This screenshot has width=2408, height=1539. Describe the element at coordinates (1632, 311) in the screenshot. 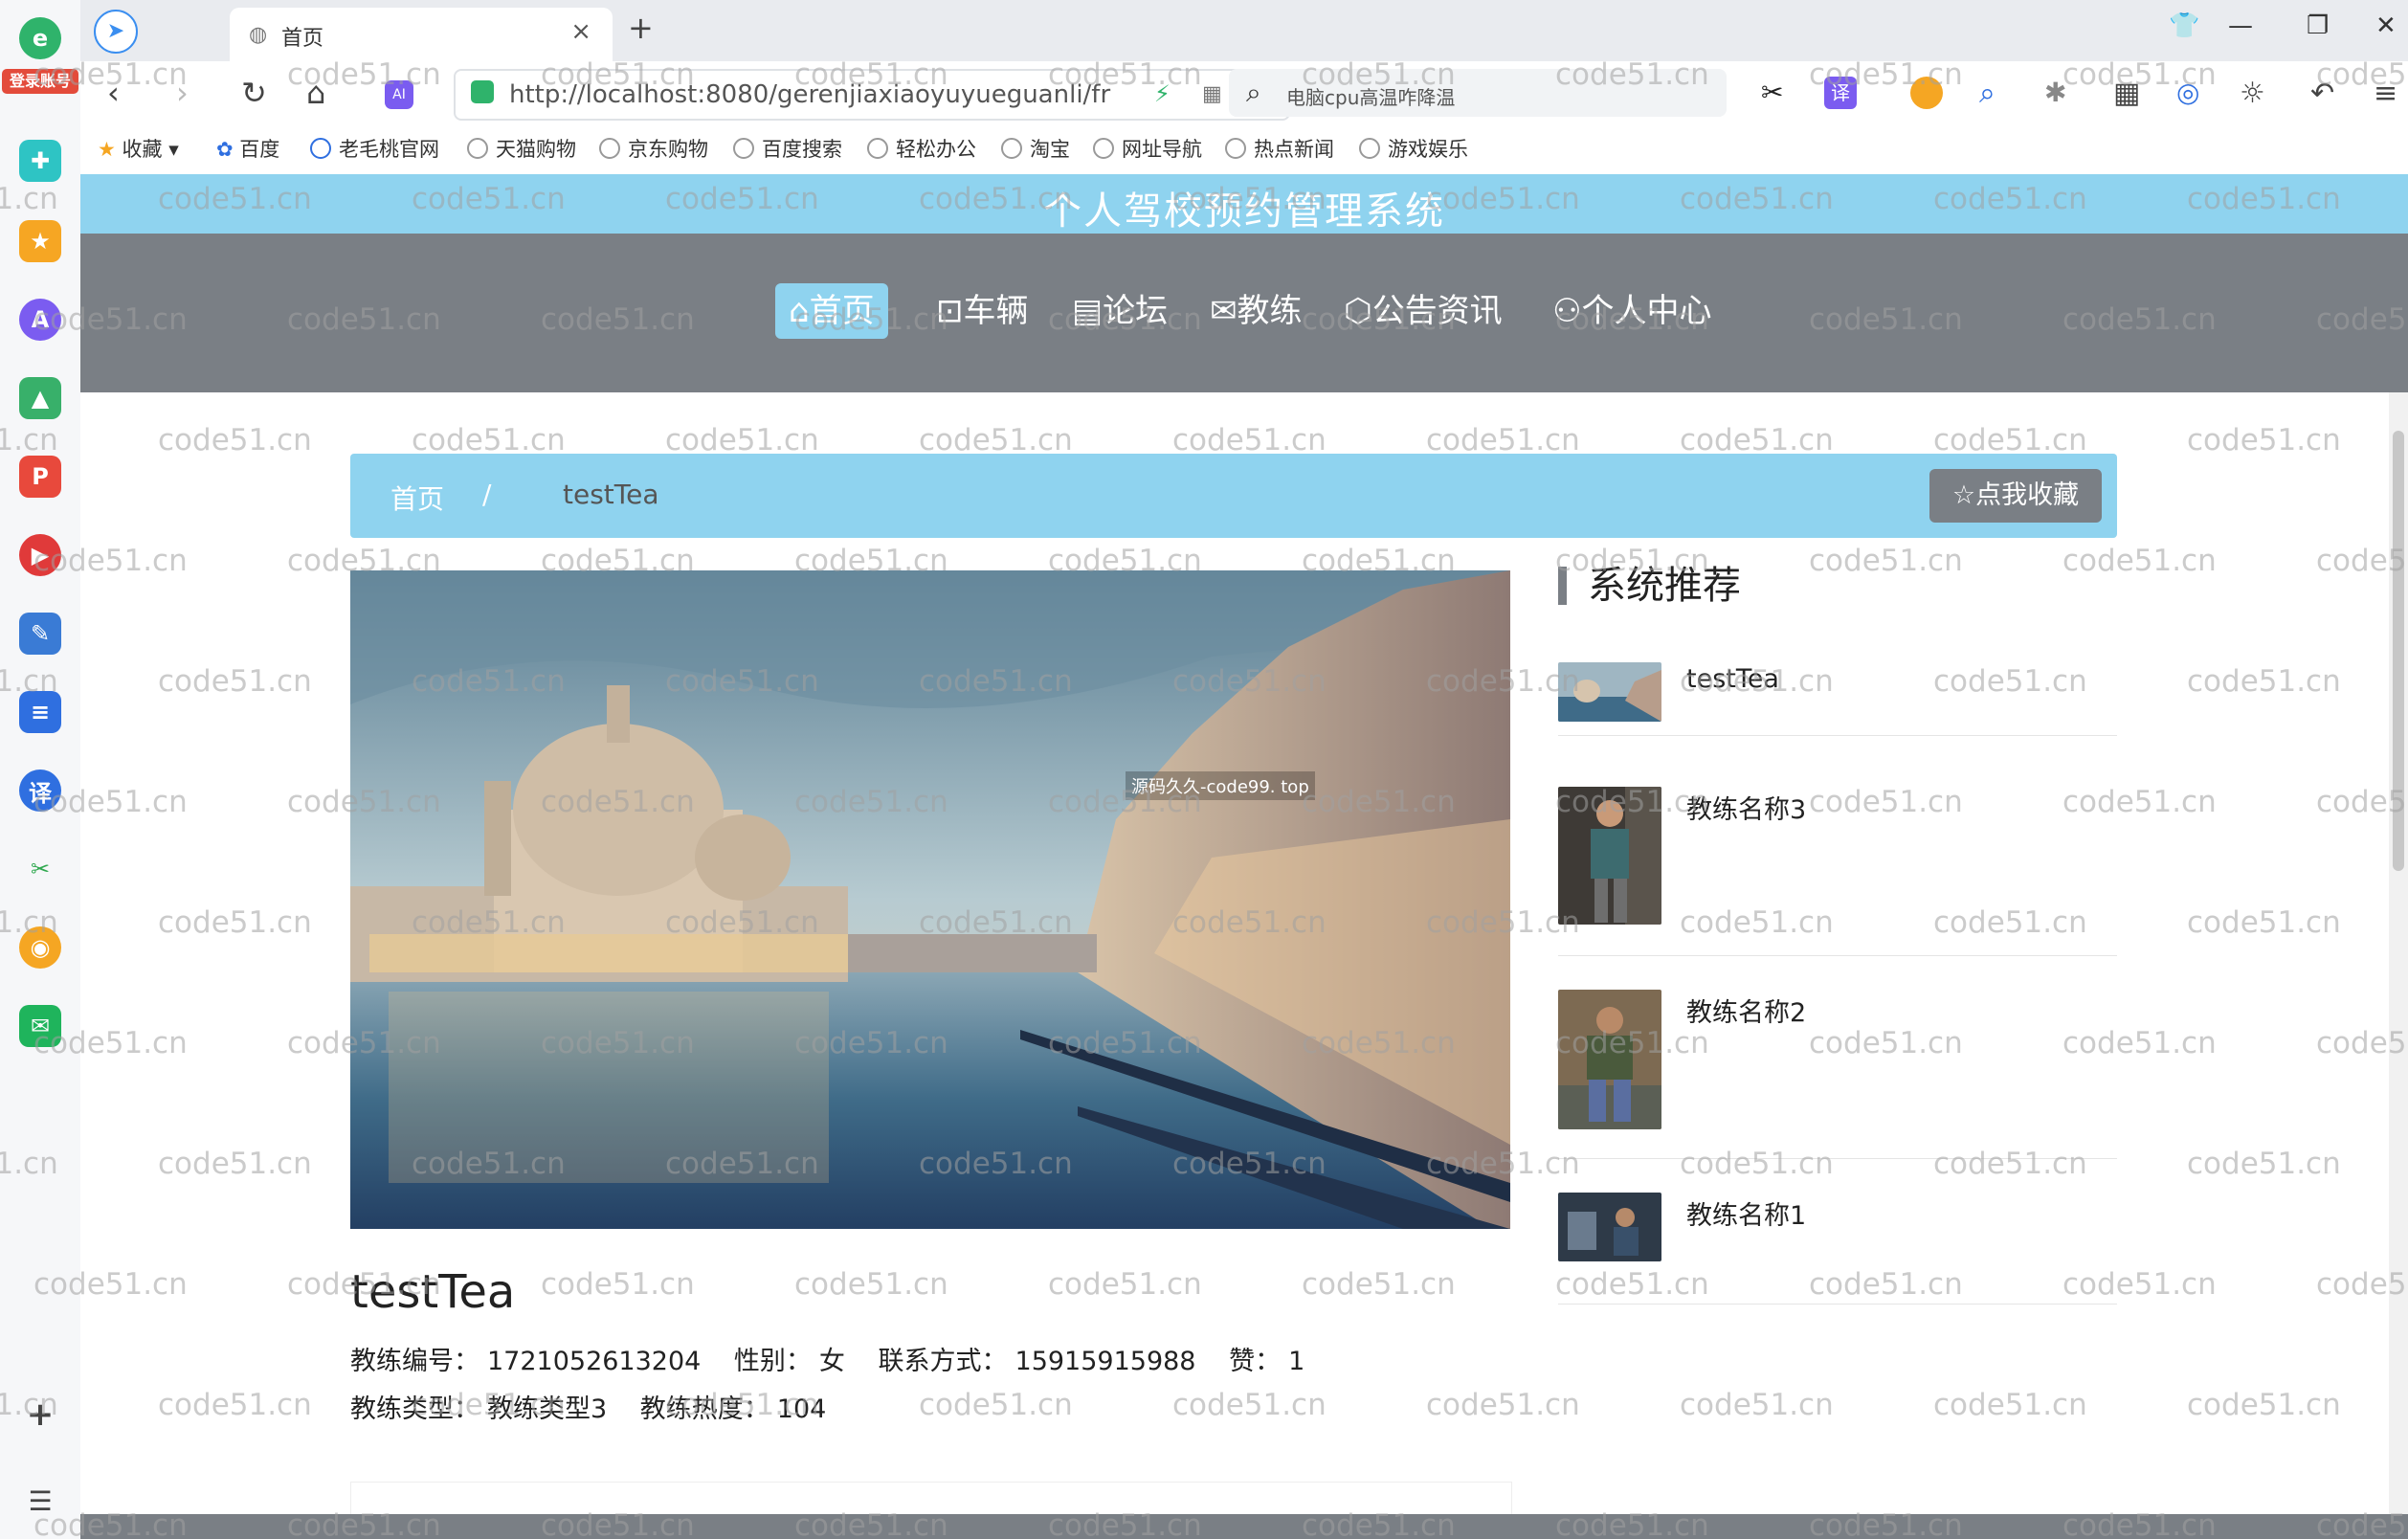

I see `nav-user-center: ⚇个人中心` at that location.